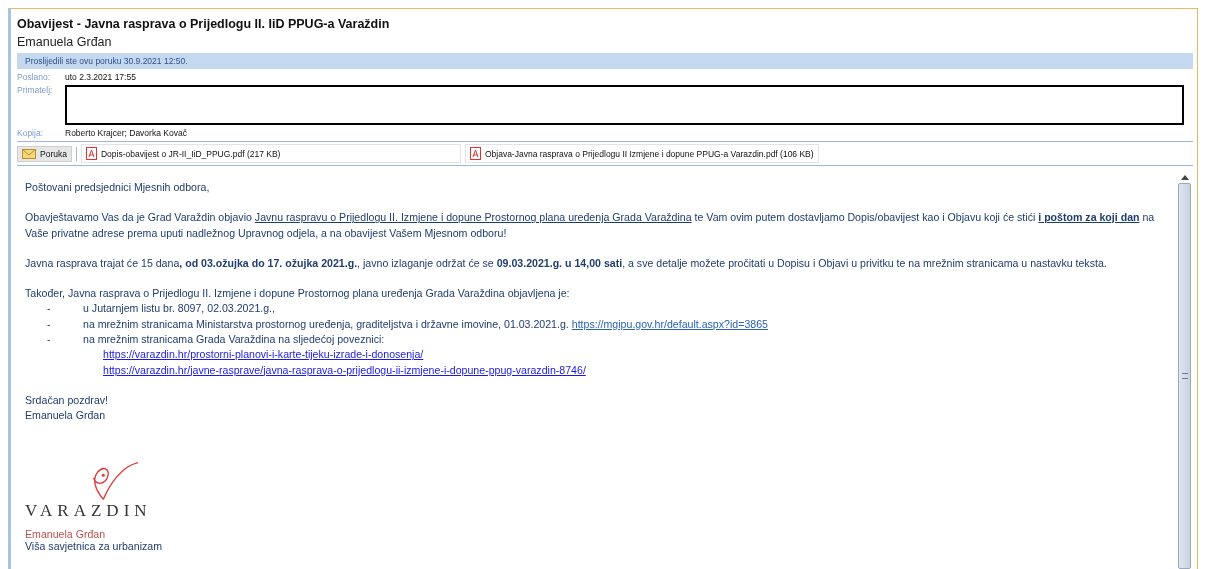 This screenshot has height=569, width=1207. What do you see at coordinates (126, 133) in the screenshot?
I see `cc-recipients: Roberto Krajcer; Davorka Kovač` at bounding box center [126, 133].